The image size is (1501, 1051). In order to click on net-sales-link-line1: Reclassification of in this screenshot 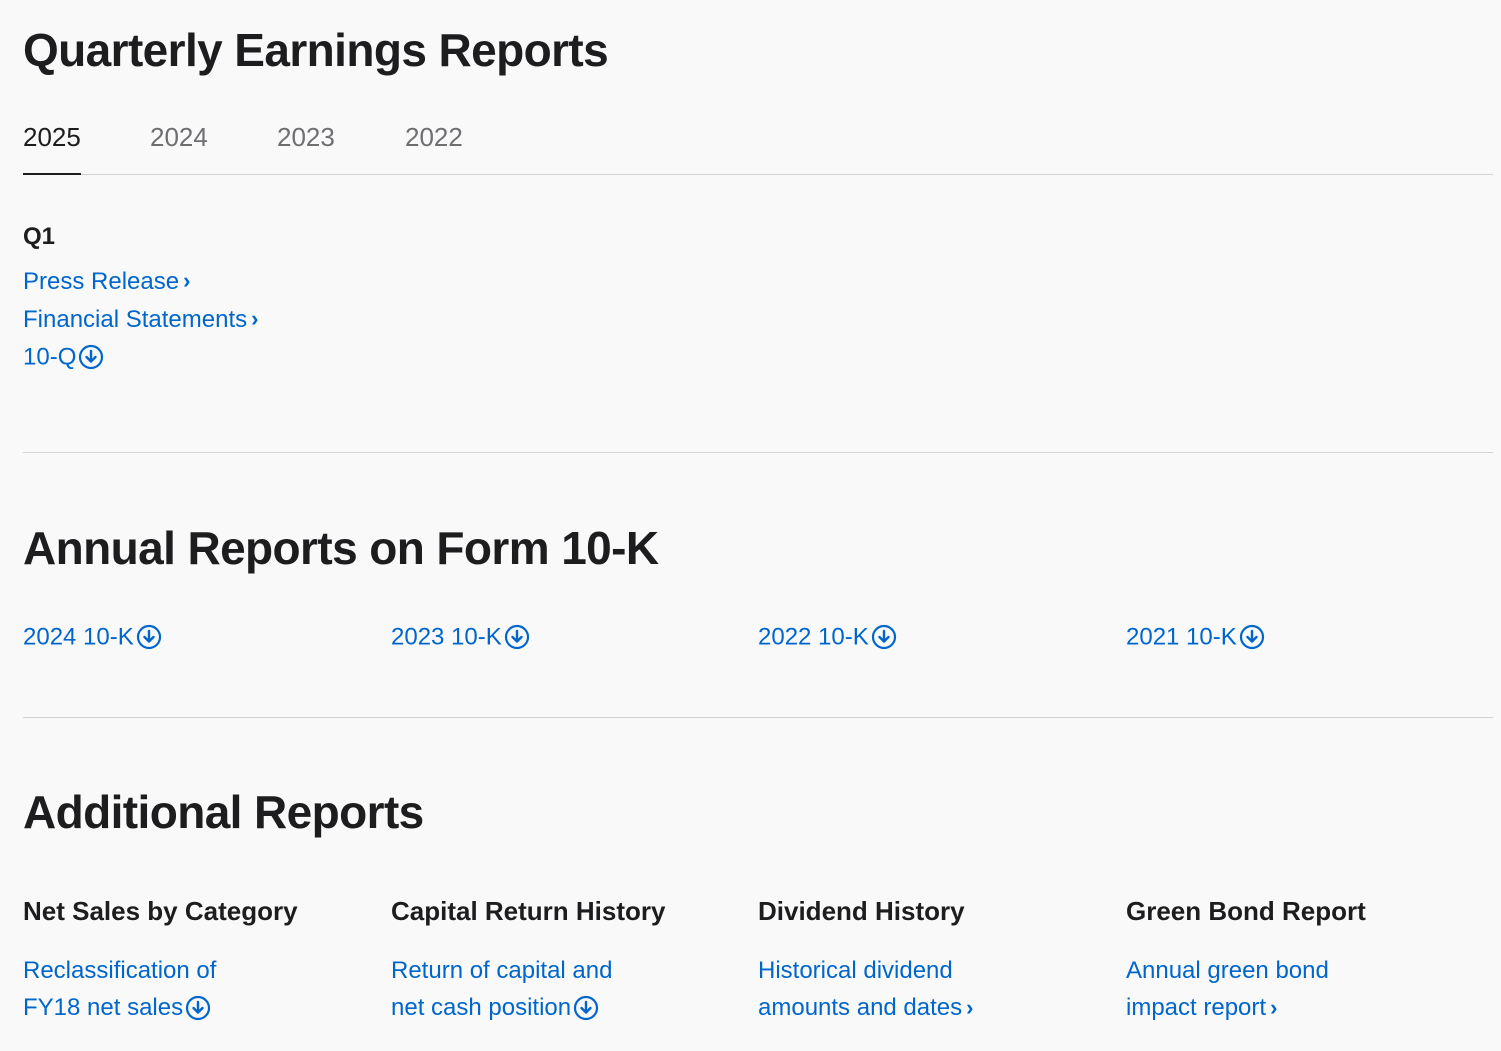, I will do `click(120, 970)`.